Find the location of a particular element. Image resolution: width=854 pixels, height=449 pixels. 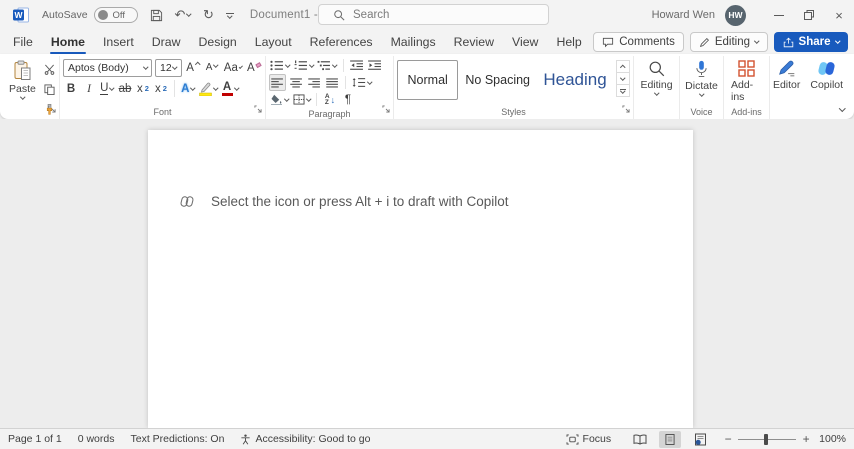

tab-layout: Layout is located at coordinates (273, 42).